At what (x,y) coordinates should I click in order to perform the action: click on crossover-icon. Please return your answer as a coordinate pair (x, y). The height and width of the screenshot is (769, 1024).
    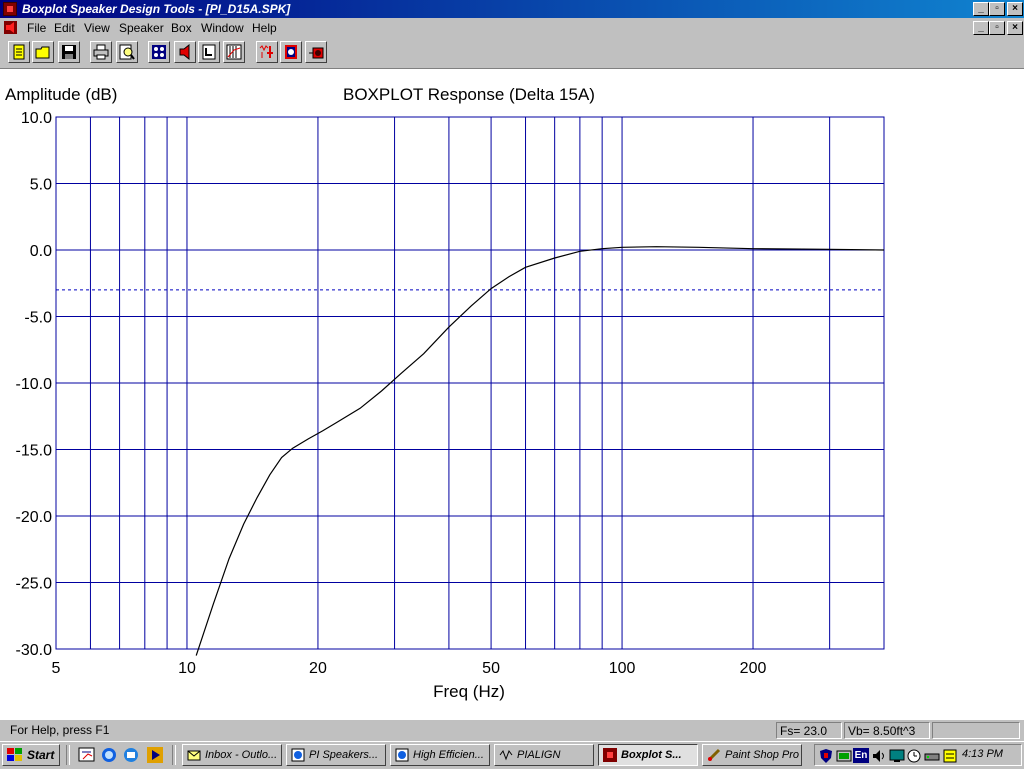
    Looking at the image, I should click on (266, 51).